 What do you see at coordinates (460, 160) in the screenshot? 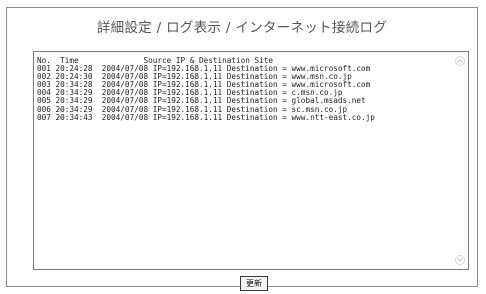
I see `vertical-scrollbar` at bounding box center [460, 160].